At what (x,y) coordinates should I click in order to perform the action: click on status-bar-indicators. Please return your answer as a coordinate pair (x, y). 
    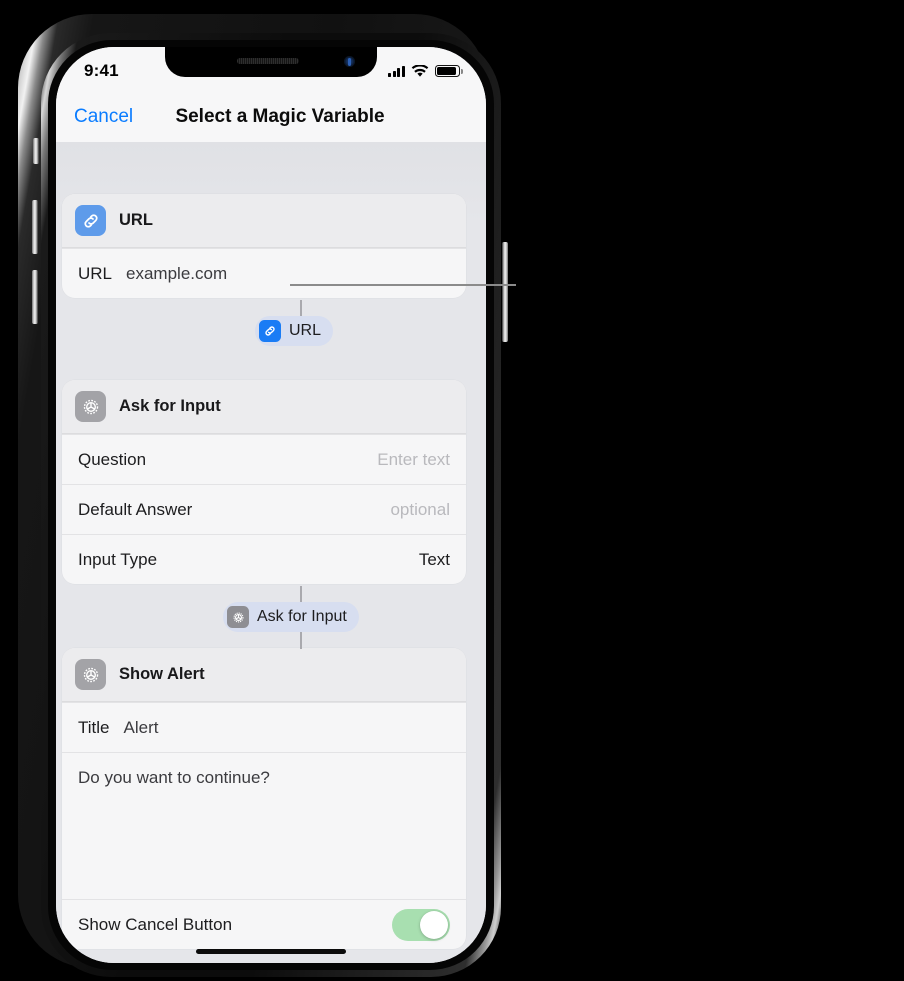
    Looking at the image, I should click on (425, 71).